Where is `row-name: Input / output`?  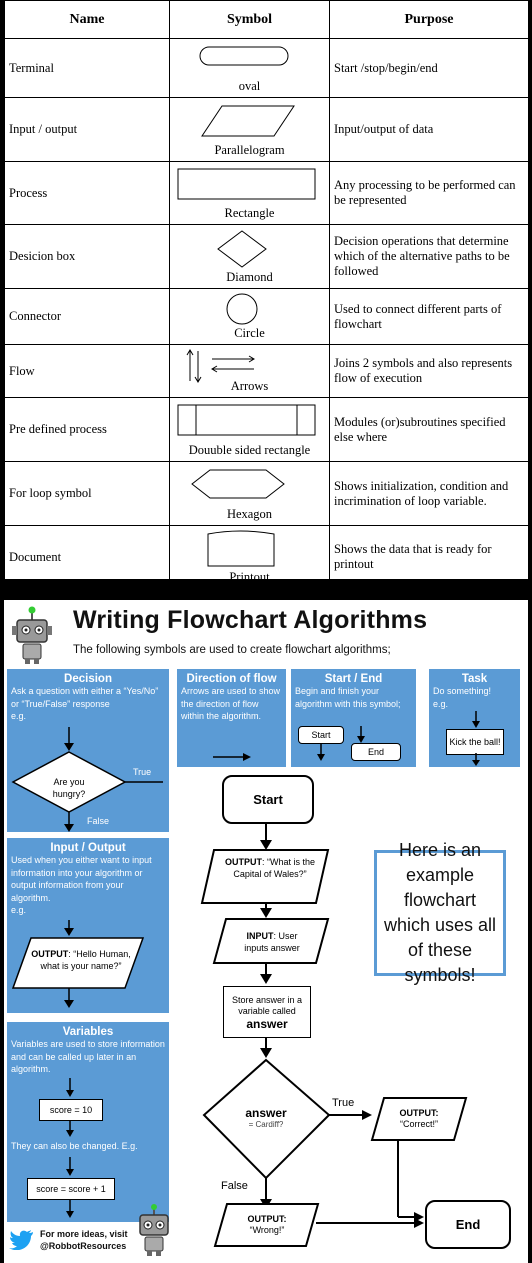
row-name: Input / output is located at coordinates (87, 129).